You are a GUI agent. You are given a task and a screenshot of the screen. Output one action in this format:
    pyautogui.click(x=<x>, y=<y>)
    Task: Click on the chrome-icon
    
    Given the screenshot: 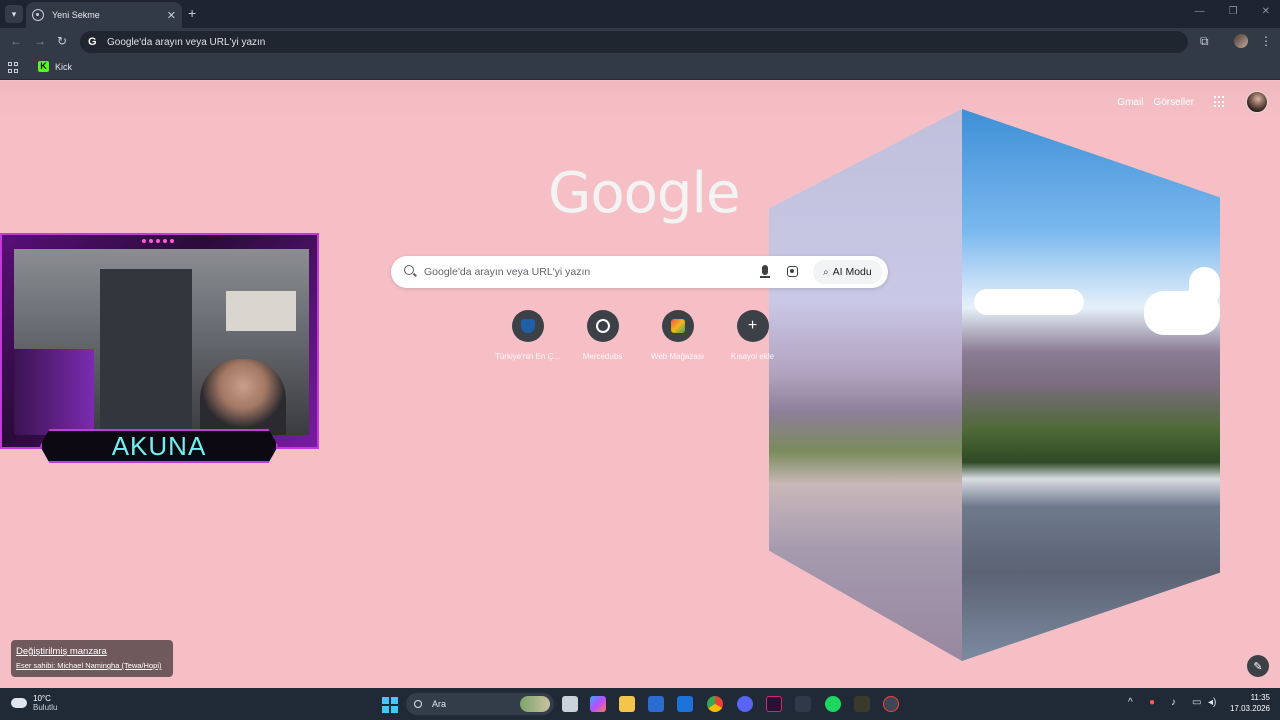 What is the action you would take?
    pyautogui.click(x=715, y=704)
    